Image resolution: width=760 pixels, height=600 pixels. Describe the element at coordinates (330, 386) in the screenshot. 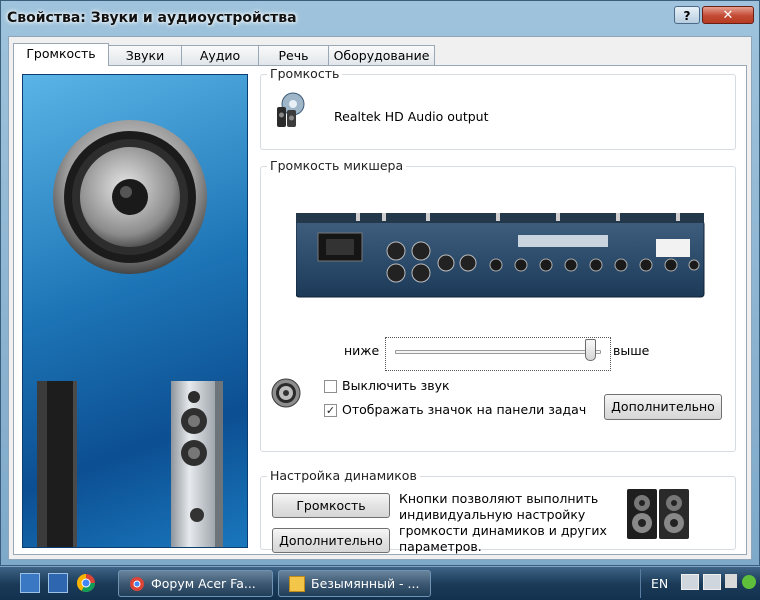

I see `mute-checkbox` at that location.